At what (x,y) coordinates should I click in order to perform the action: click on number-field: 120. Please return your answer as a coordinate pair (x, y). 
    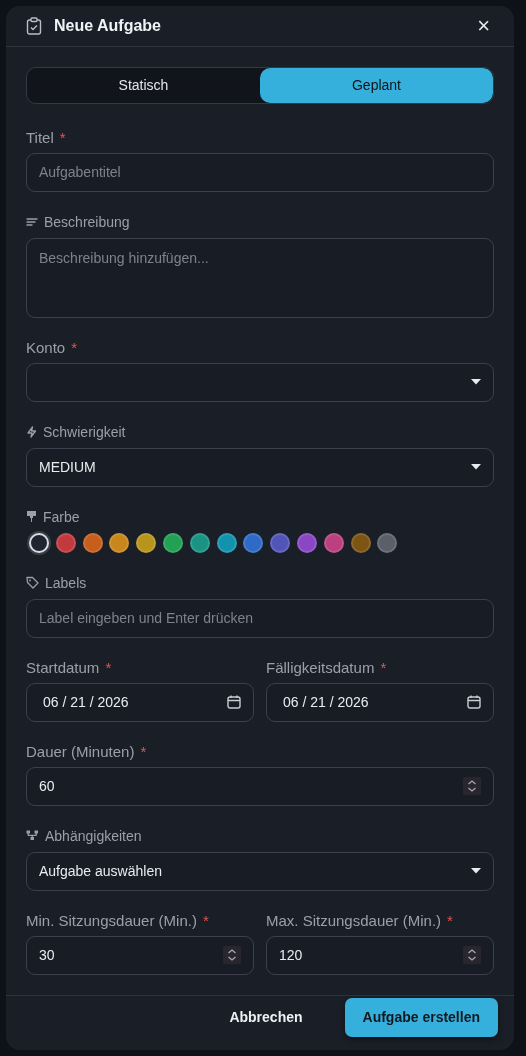
    Looking at the image, I should click on (380, 955).